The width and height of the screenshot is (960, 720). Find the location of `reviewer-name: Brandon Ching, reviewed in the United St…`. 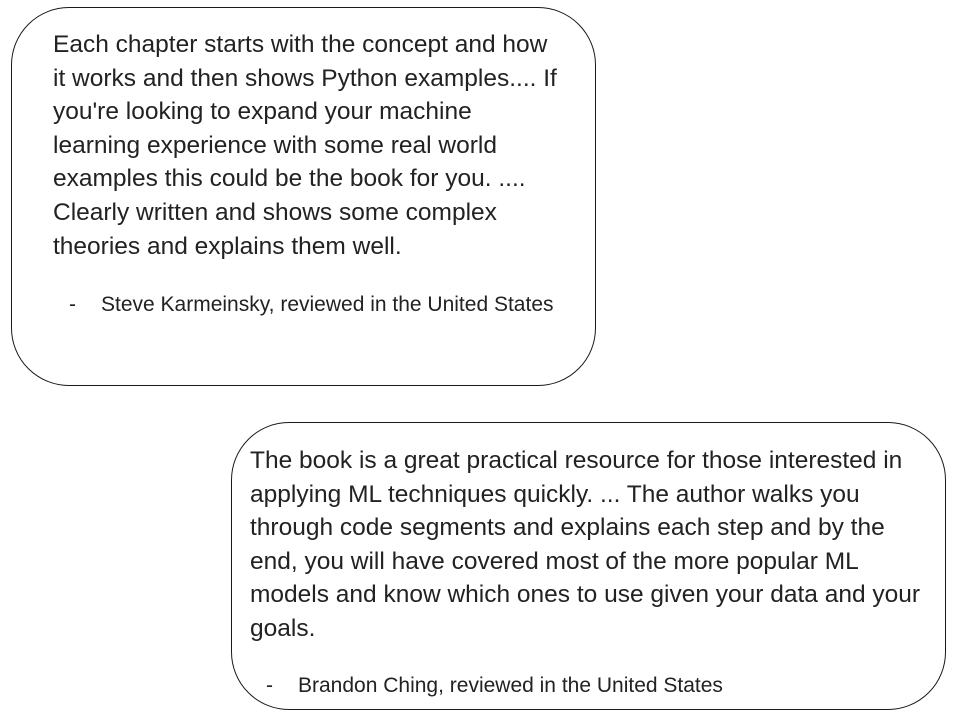

reviewer-name: Brandon Ching, reviewed in the United St… is located at coordinates (510, 685).